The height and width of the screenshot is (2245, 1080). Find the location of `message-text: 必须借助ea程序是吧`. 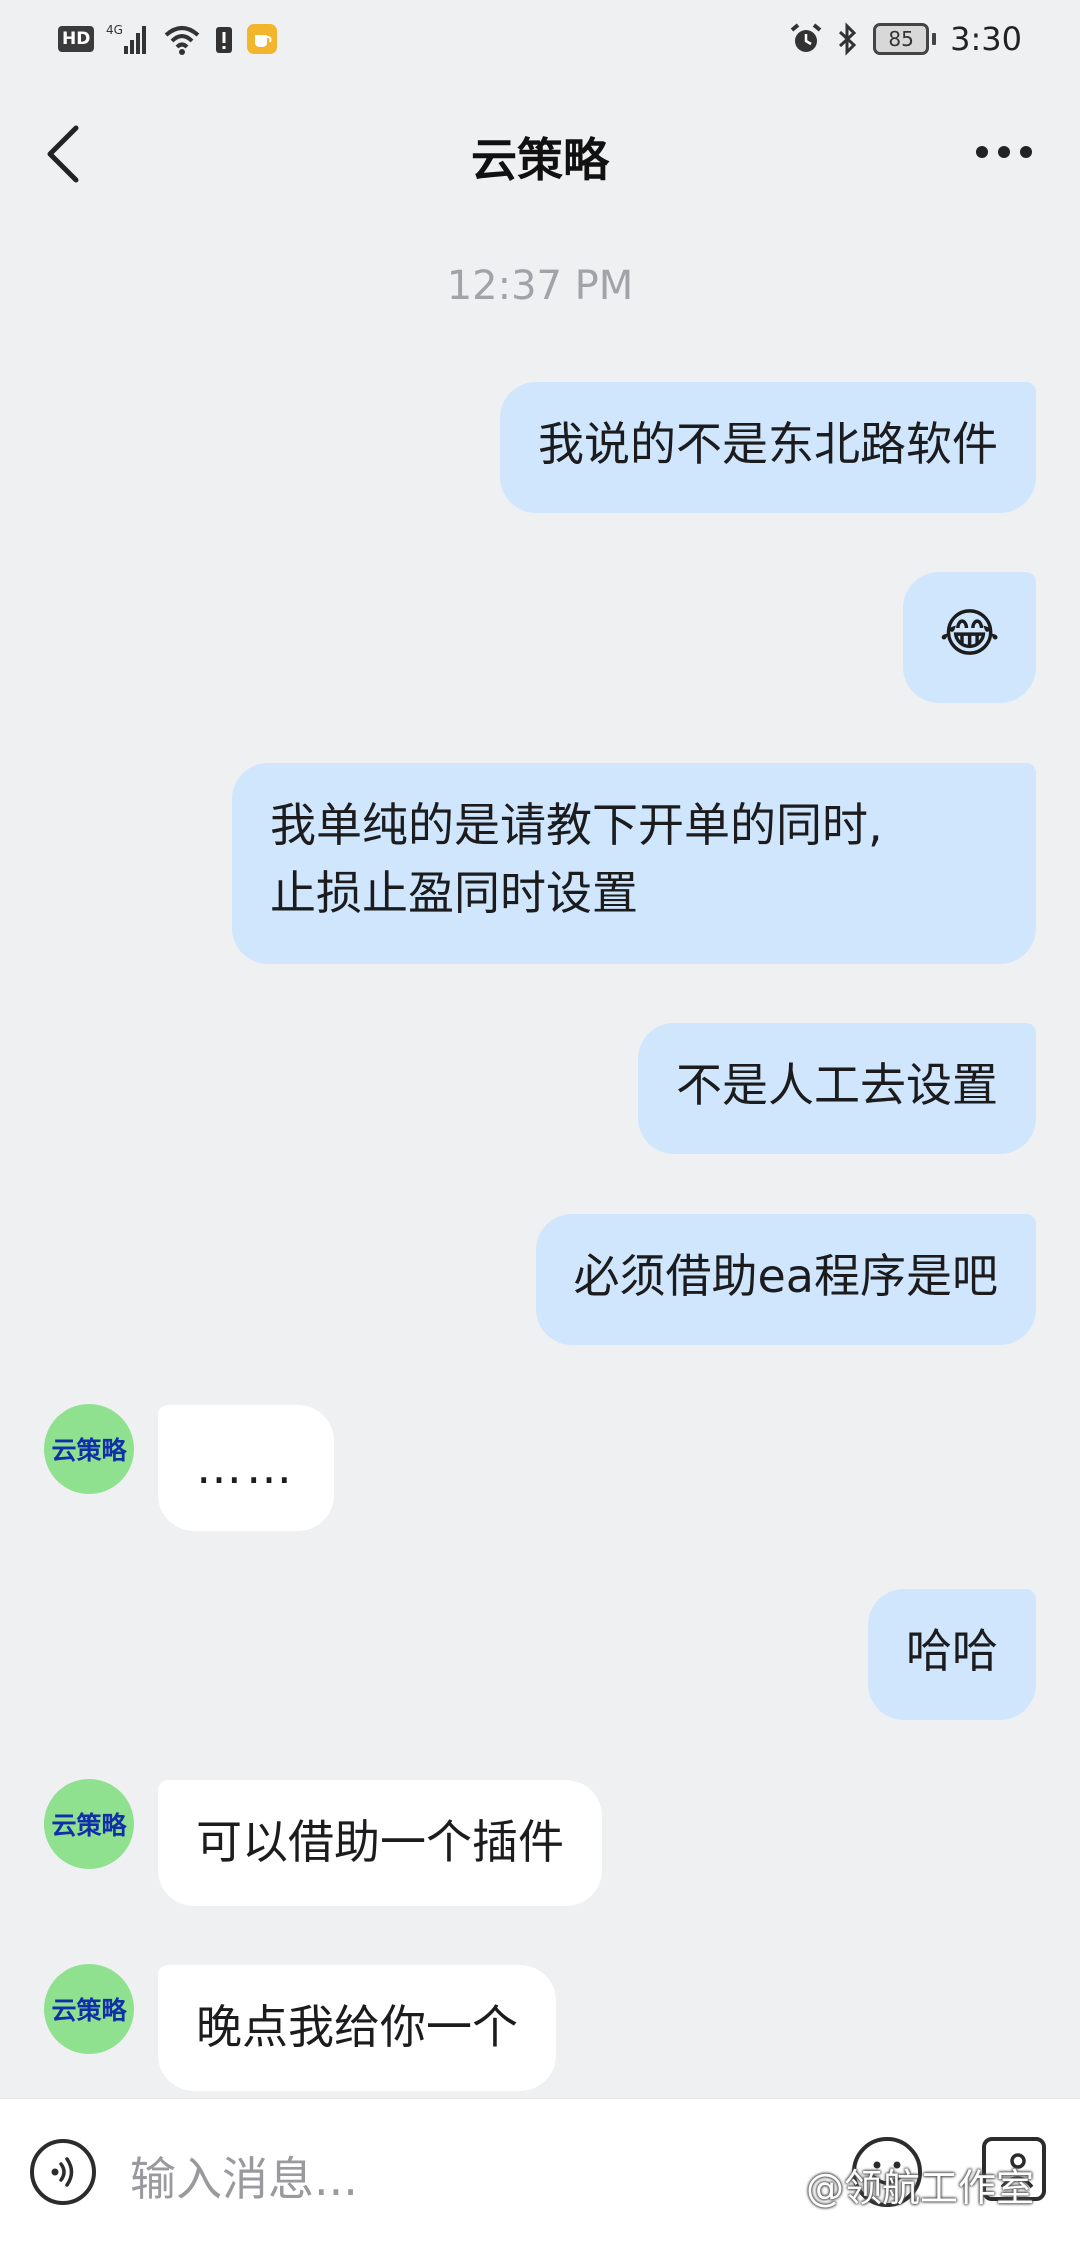

message-text: 必须借助ea程序是吧 is located at coordinates (786, 1276).